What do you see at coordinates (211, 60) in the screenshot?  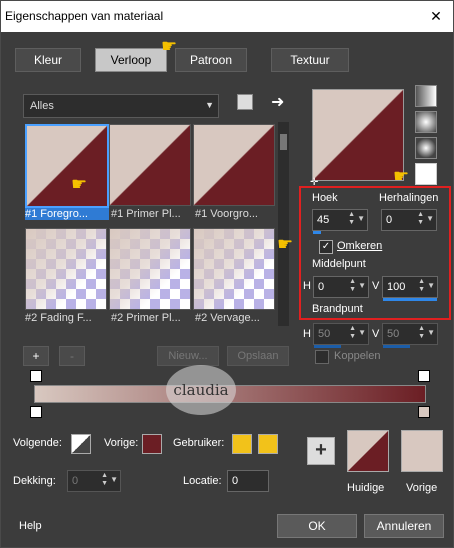 I see `tab-patroon: Patroon` at bounding box center [211, 60].